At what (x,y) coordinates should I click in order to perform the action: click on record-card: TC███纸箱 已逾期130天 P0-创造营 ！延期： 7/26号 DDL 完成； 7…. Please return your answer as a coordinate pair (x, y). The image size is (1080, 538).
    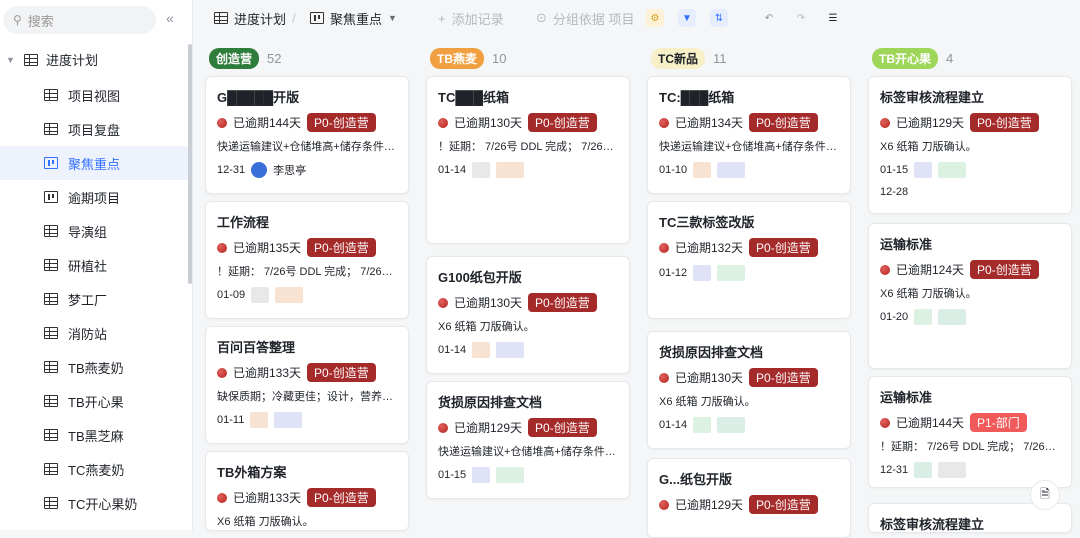
    Looking at the image, I should click on (528, 160).